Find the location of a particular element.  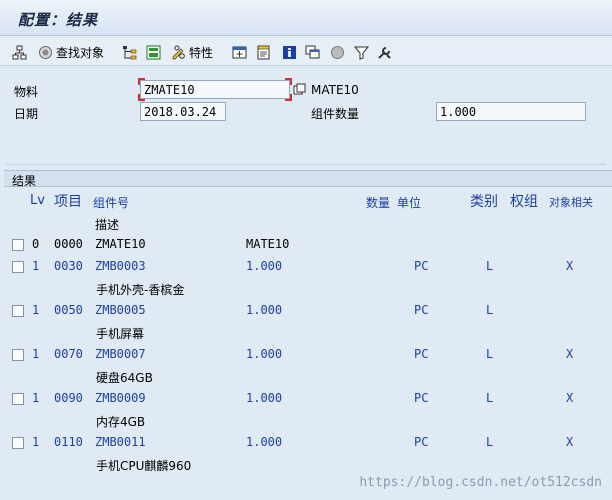

toolbar: 查找对象 特性 is located at coordinates (306, 52).